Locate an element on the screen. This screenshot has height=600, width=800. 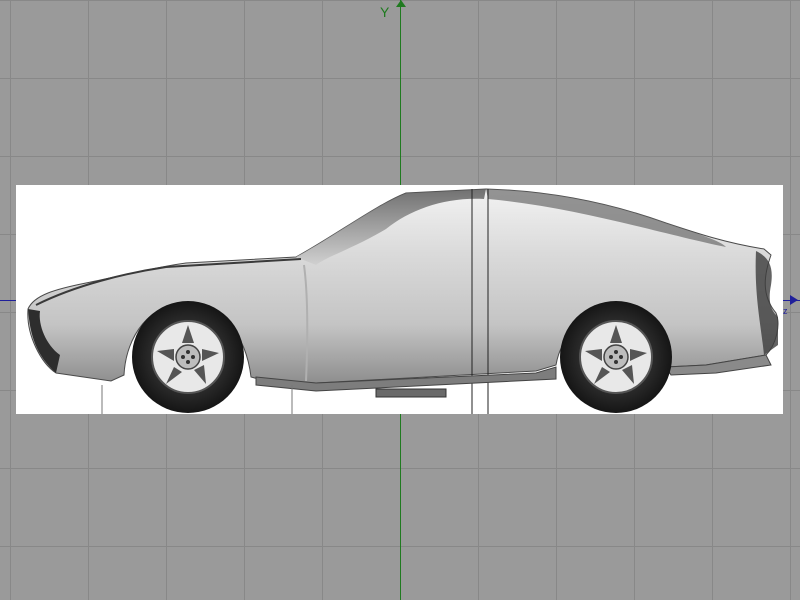
z-axis-arrow-icon is located at coordinates (794, 300).